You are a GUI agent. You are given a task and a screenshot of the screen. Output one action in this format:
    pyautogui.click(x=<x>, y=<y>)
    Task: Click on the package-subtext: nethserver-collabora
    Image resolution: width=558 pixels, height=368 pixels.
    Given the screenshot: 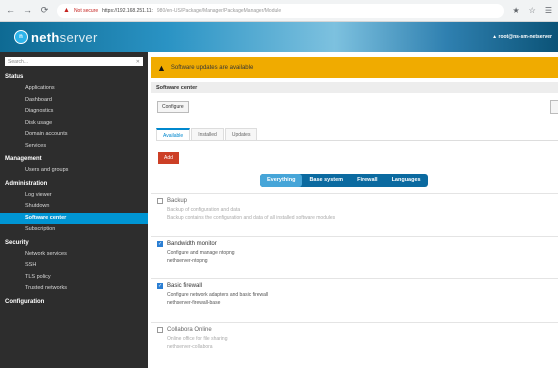 What is the action you would take?
    pyautogui.click(x=190, y=347)
    